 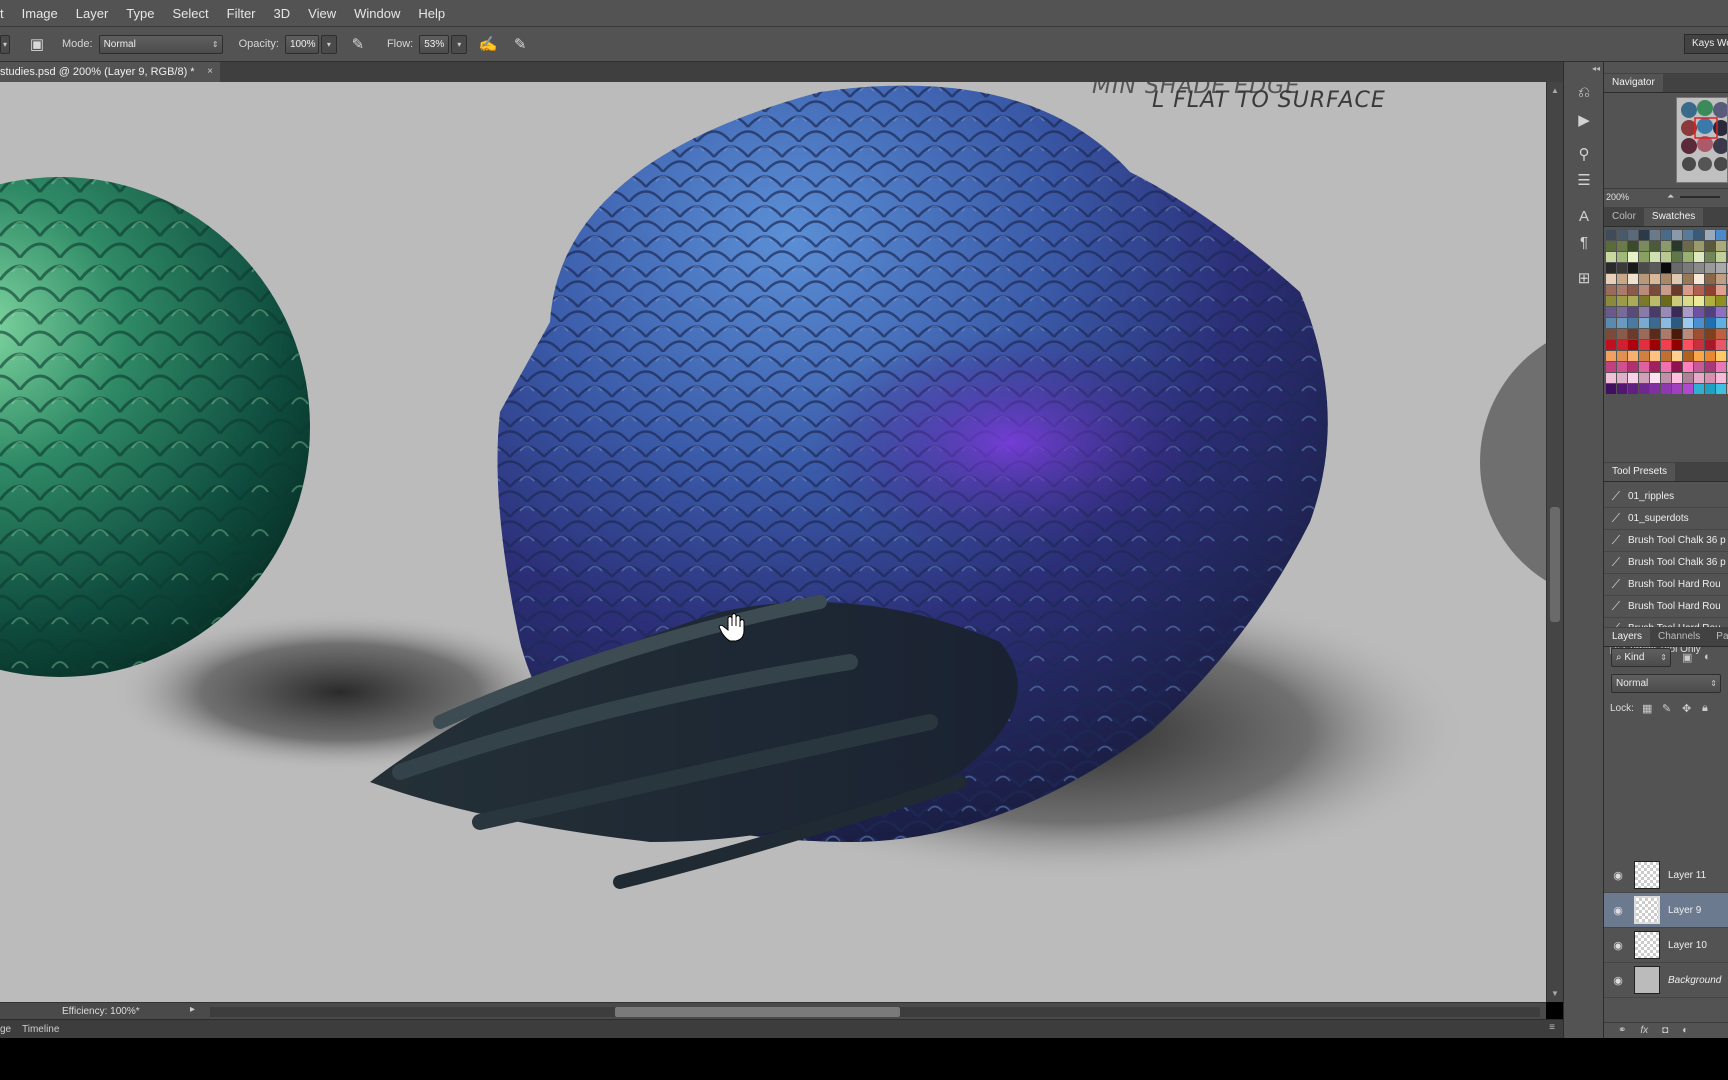 What do you see at coordinates (1685, 1030) in the screenshot?
I see `new-adjustment-icon: ◐` at bounding box center [1685, 1030].